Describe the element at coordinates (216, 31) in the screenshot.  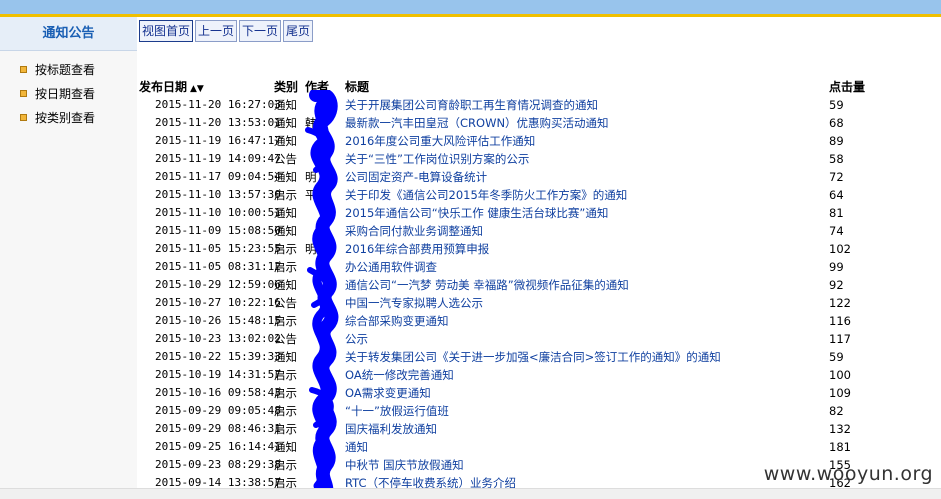
I see `prev-page-button: 上一页` at that location.